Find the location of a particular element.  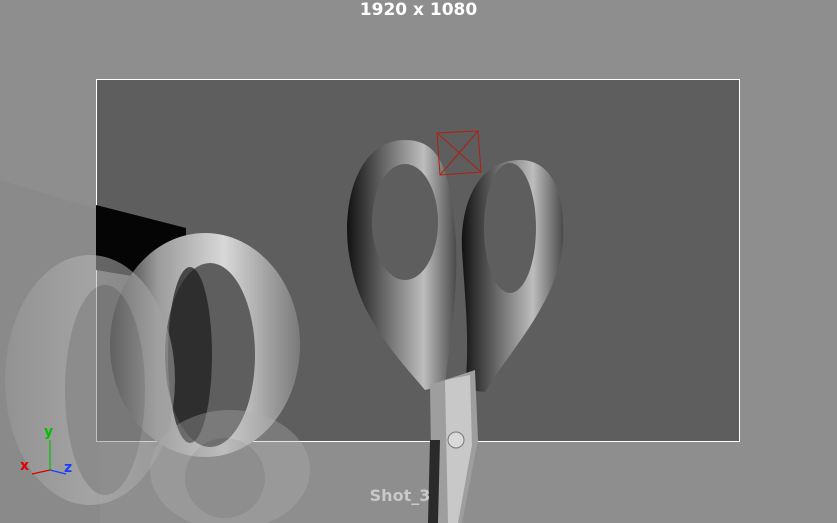

resolution-label: 1920 x 1080 is located at coordinates (418, 10).